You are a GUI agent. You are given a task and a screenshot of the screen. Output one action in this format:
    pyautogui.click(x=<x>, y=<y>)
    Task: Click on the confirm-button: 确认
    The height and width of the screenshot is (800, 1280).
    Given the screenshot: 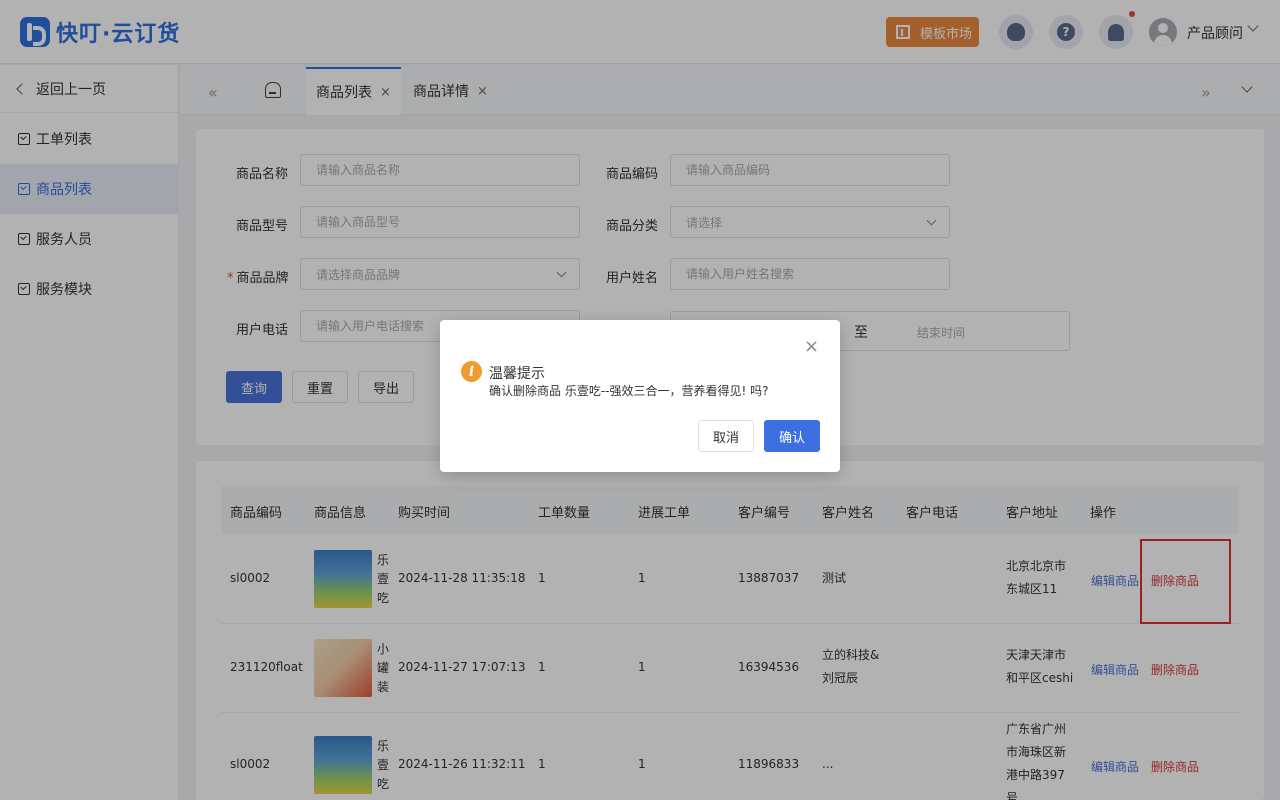 What is the action you would take?
    pyautogui.click(x=792, y=436)
    